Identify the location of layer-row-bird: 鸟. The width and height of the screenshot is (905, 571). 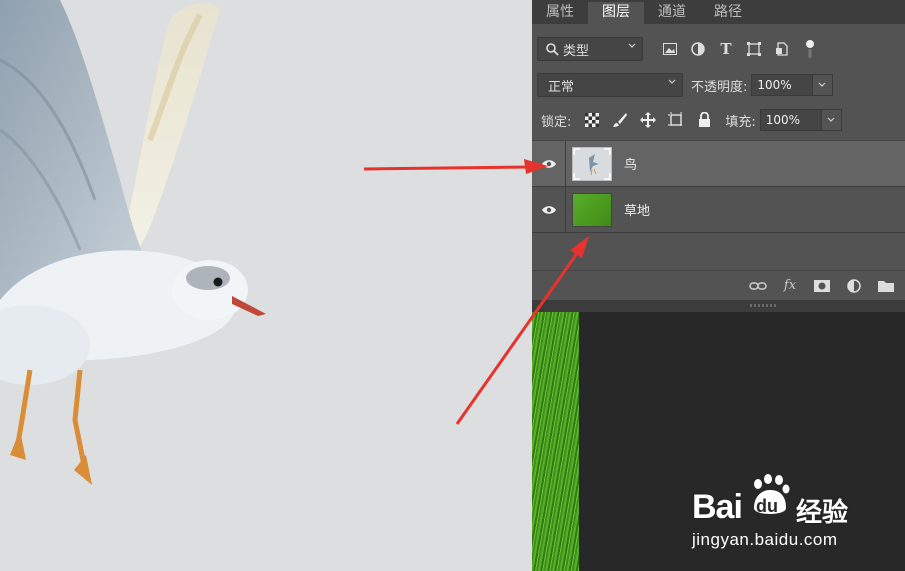
(718, 163).